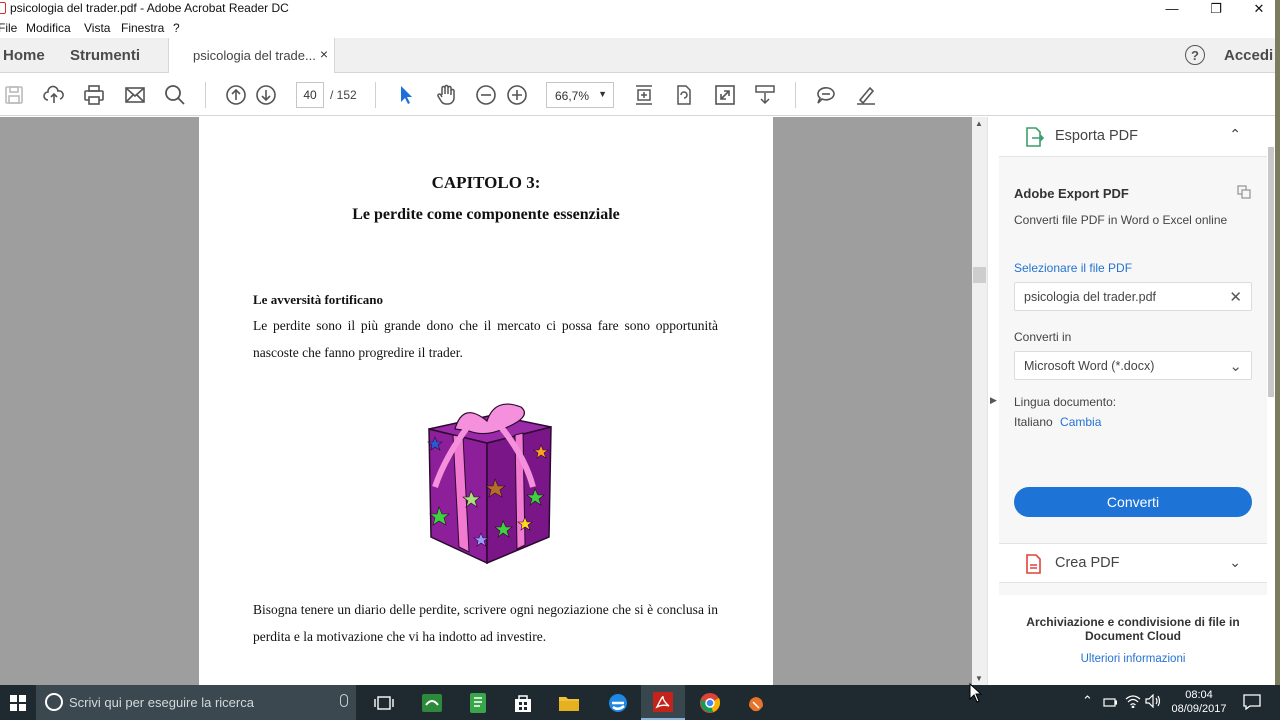 Image resolution: width=1280 pixels, height=720 pixels. What do you see at coordinates (135, 95) in the screenshot?
I see `email-icon` at bounding box center [135, 95].